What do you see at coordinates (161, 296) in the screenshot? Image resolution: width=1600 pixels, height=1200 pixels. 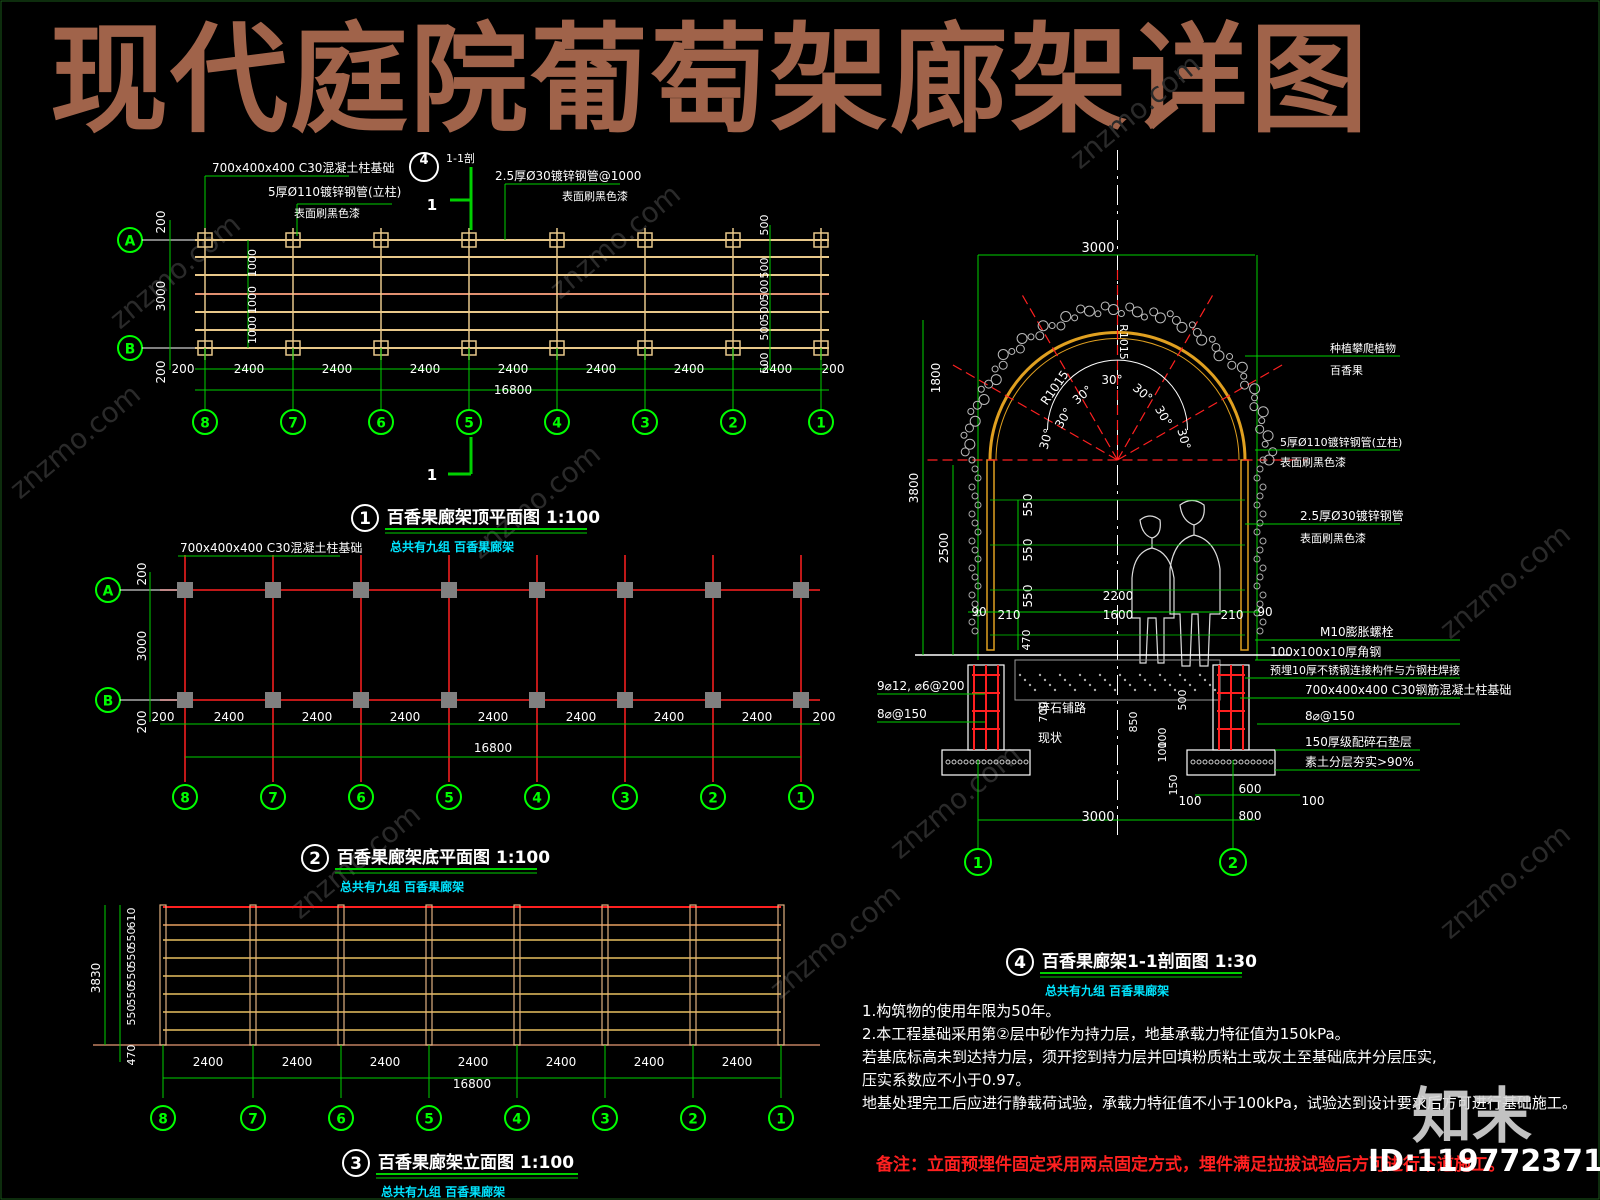 I see `top-plan-dim-label: 3000` at bounding box center [161, 296].